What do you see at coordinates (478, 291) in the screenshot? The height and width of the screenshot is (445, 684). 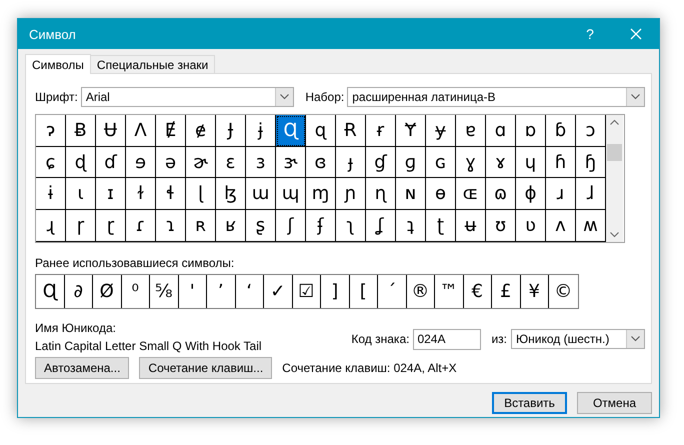 I see `recent-symbol-cell: €` at bounding box center [478, 291].